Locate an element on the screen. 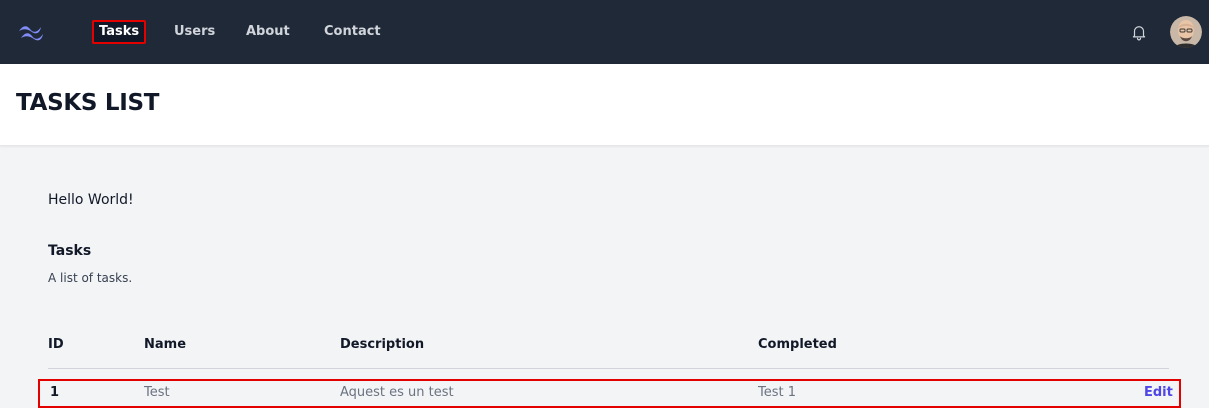 Image resolution: width=1209 pixels, height=408 pixels. nav-link-users: Users is located at coordinates (194, 32).